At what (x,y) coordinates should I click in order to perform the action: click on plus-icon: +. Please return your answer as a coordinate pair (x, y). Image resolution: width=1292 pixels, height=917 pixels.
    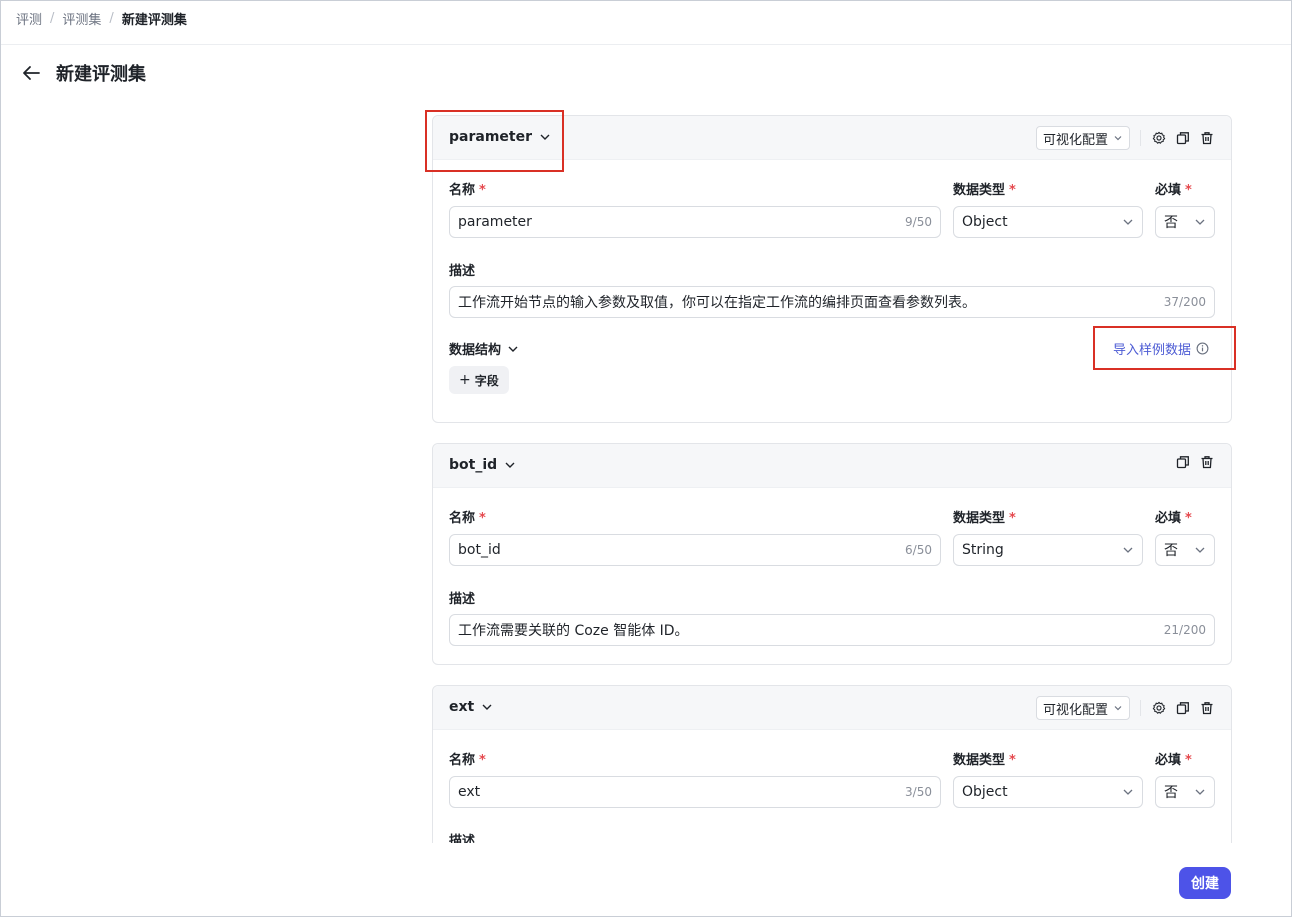
    Looking at the image, I should click on (465, 380).